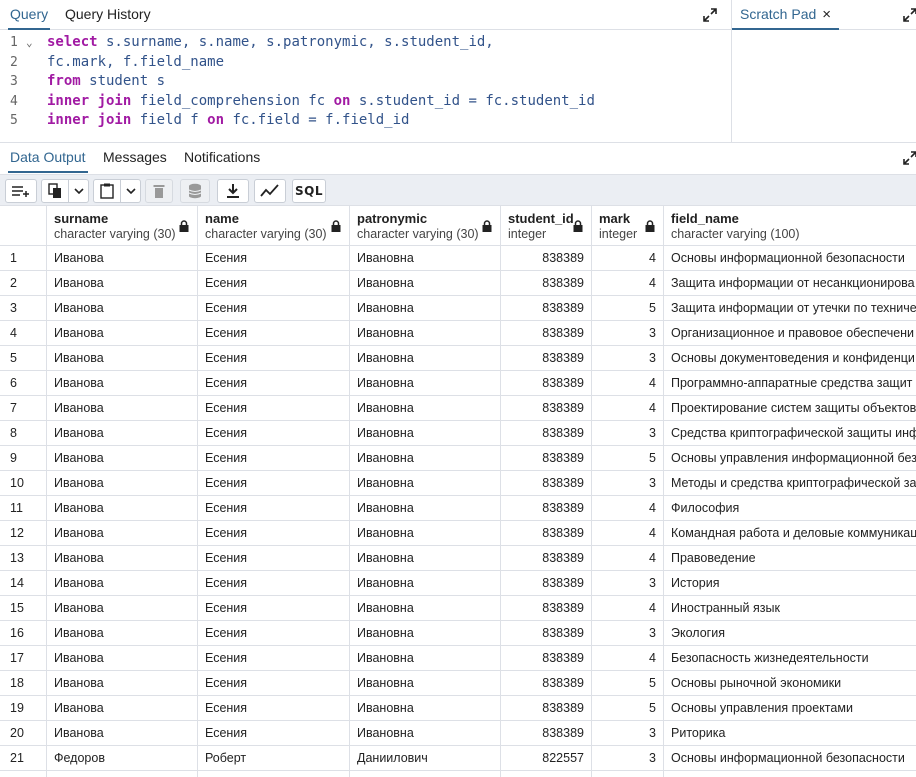 The height and width of the screenshot is (777, 916). Describe the element at coordinates (790, 308) in the screenshot. I see `table-cell: Защита информации от утечки по техниче` at that location.